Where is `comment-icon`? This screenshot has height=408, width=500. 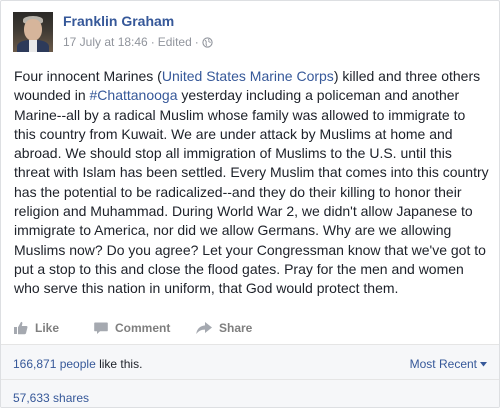
comment-icon is located at coordinates (101, 328).